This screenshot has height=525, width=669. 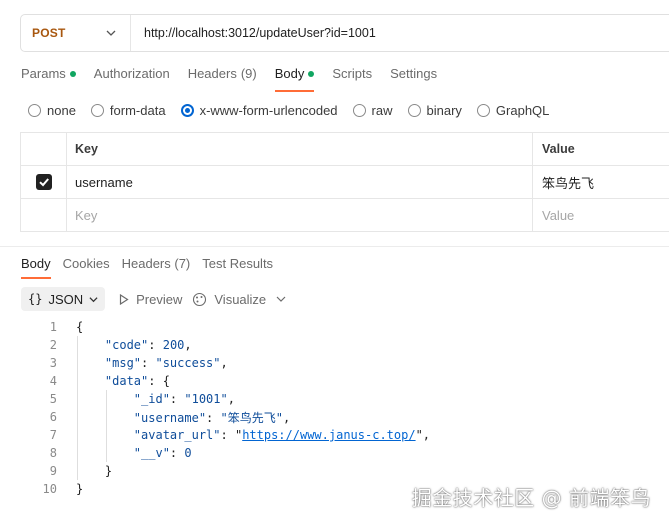 I want to click on row-check-cell, so click(x=43, y=215).